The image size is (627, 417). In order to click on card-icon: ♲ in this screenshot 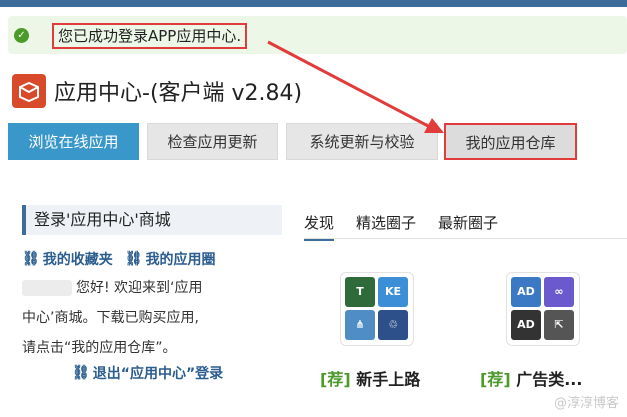, I will do `click(393, 325)`.